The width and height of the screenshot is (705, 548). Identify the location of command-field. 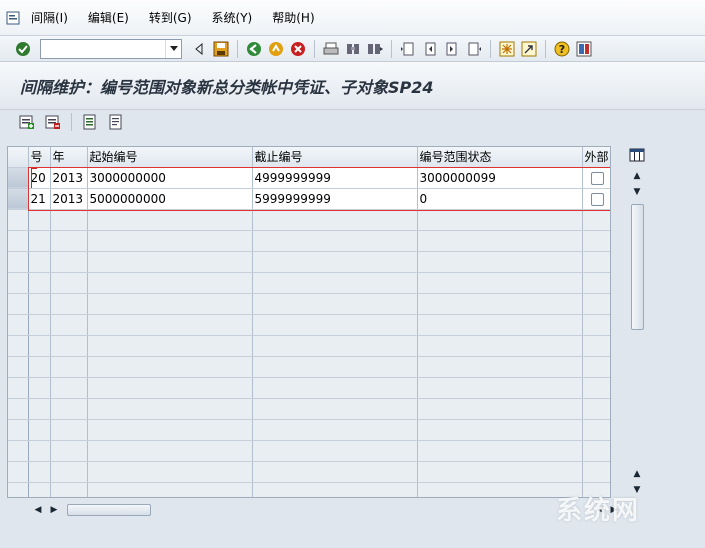
(111, 48).